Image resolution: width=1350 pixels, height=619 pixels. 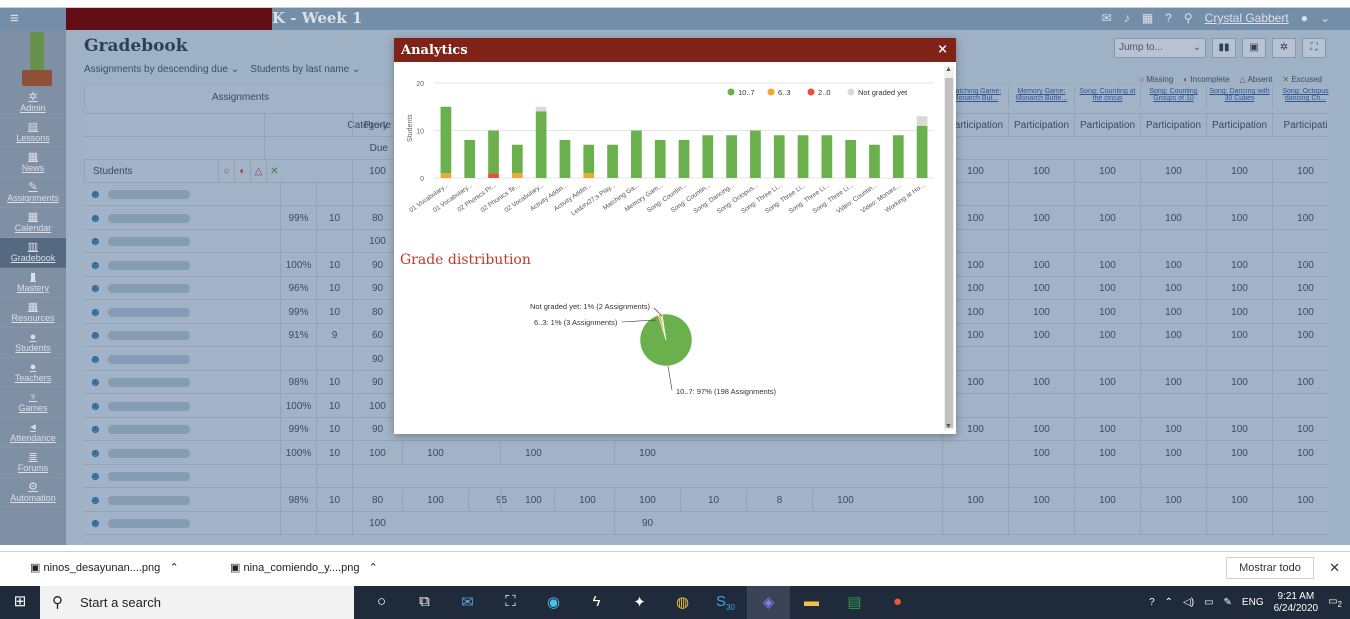 What do you see at coordinates (422, 179) in the screenshot?
I see `y-tick-label: 0` at bounding box center [422, 179].